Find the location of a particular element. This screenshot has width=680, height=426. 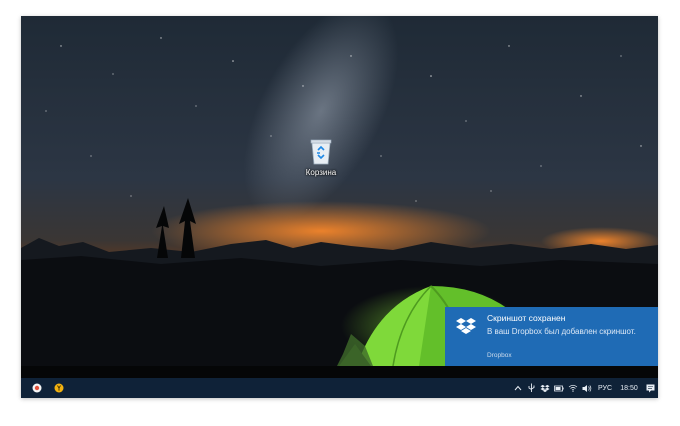

dropbox-tray-icon is located at coordinates (545, 388).